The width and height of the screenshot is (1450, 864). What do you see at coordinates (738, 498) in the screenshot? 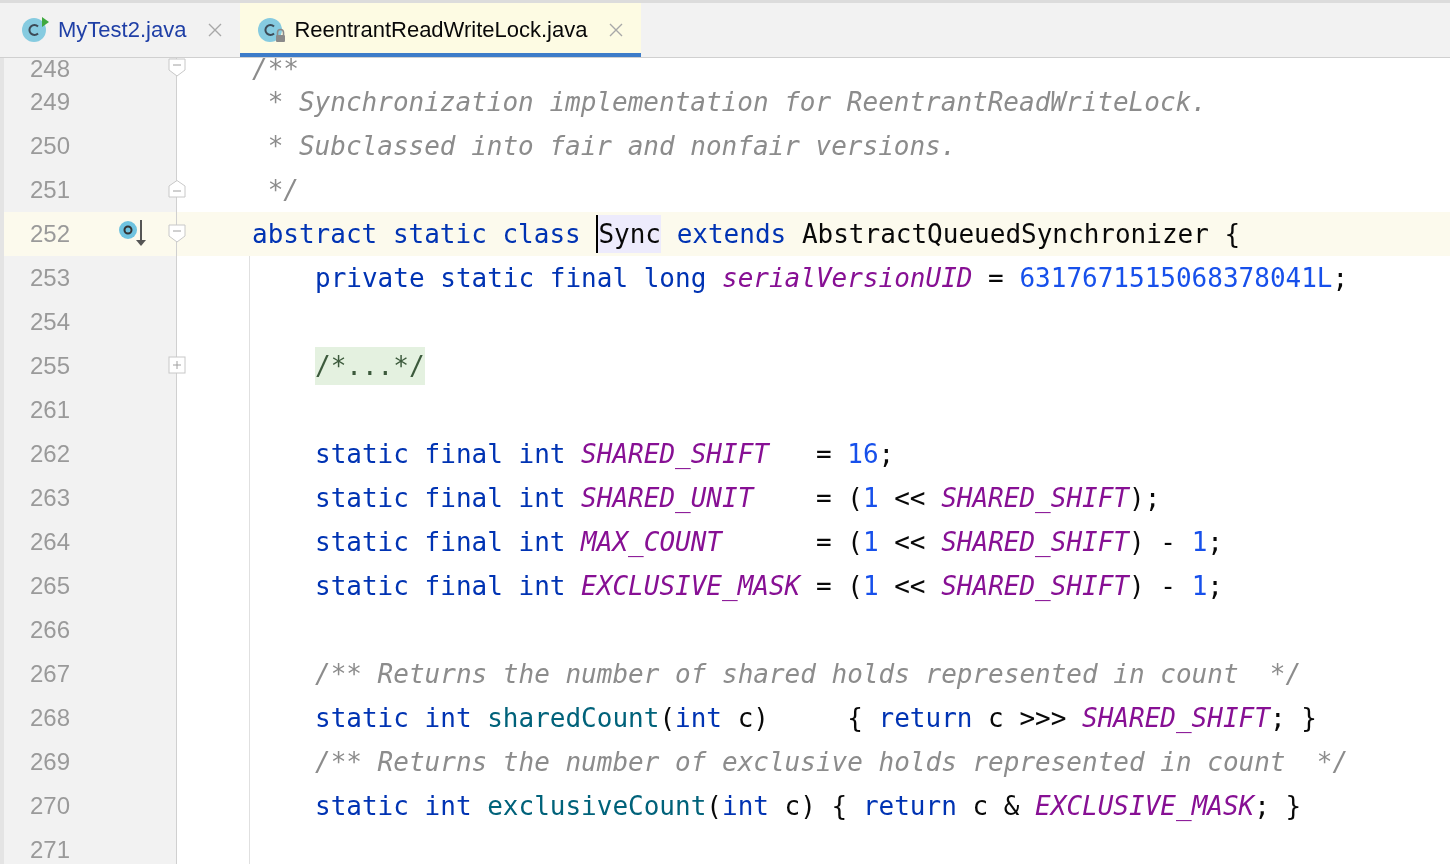
I see `code-line: static final int SHARED_UNIT = (1 << SHARED_SHIFT);` at bounding box center [738, 498].